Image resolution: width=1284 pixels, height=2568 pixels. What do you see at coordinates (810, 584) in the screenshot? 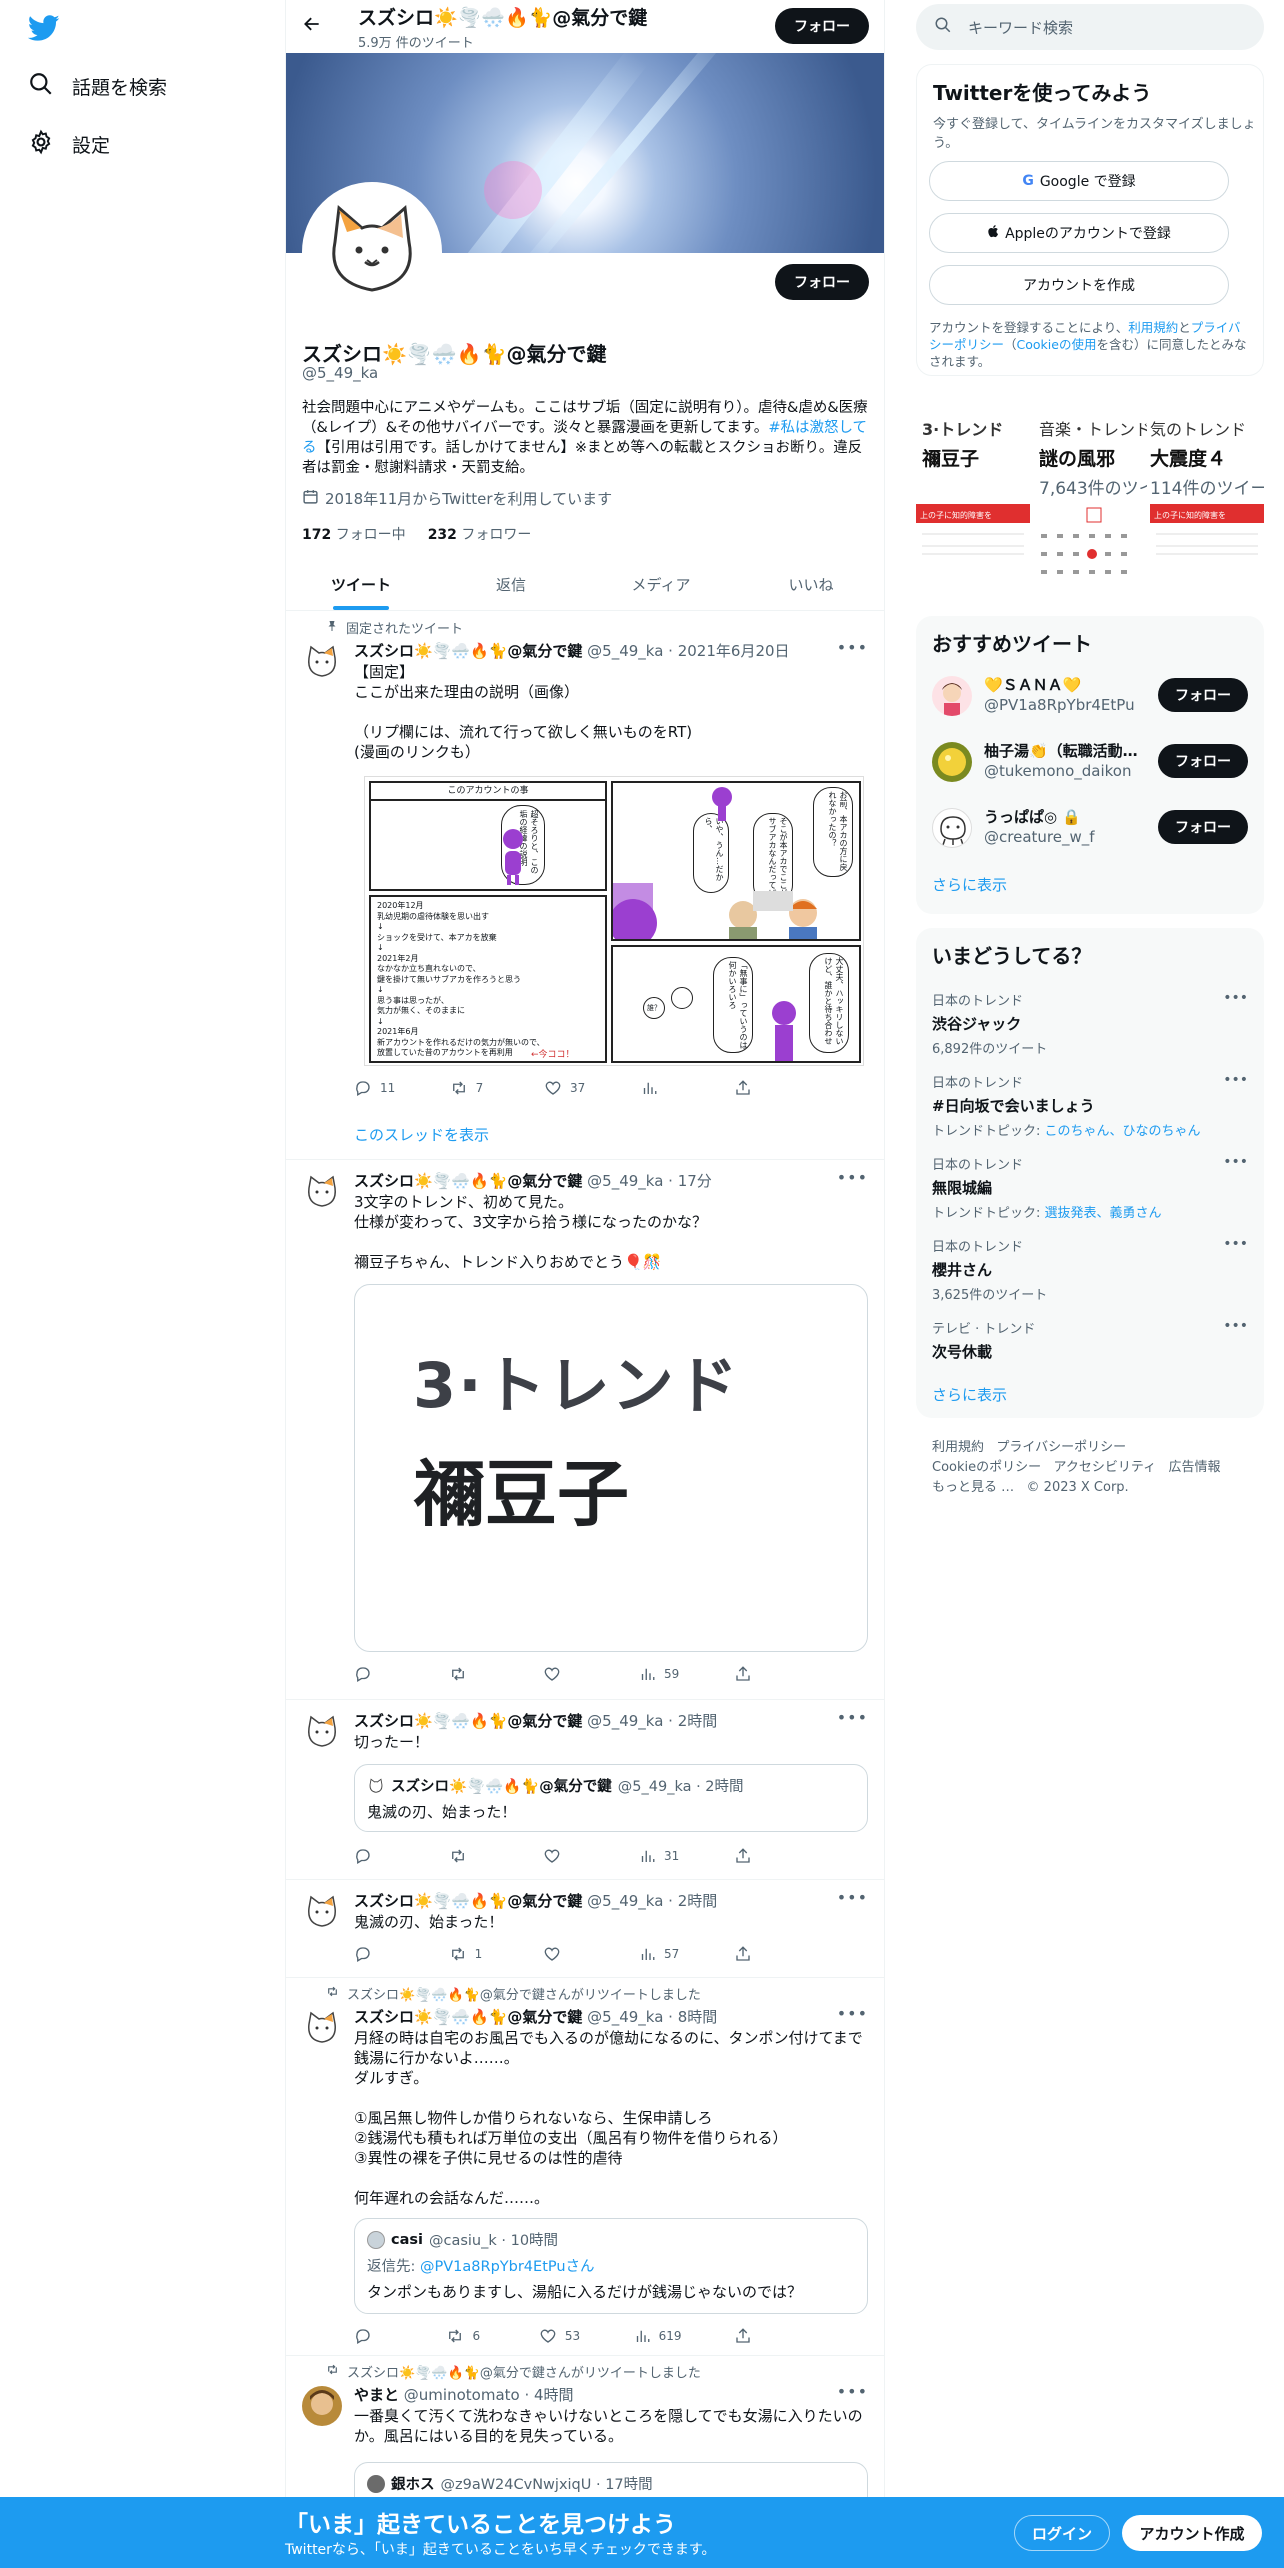
I see `tab-likes: いいね` at bounding box center [810, 584].